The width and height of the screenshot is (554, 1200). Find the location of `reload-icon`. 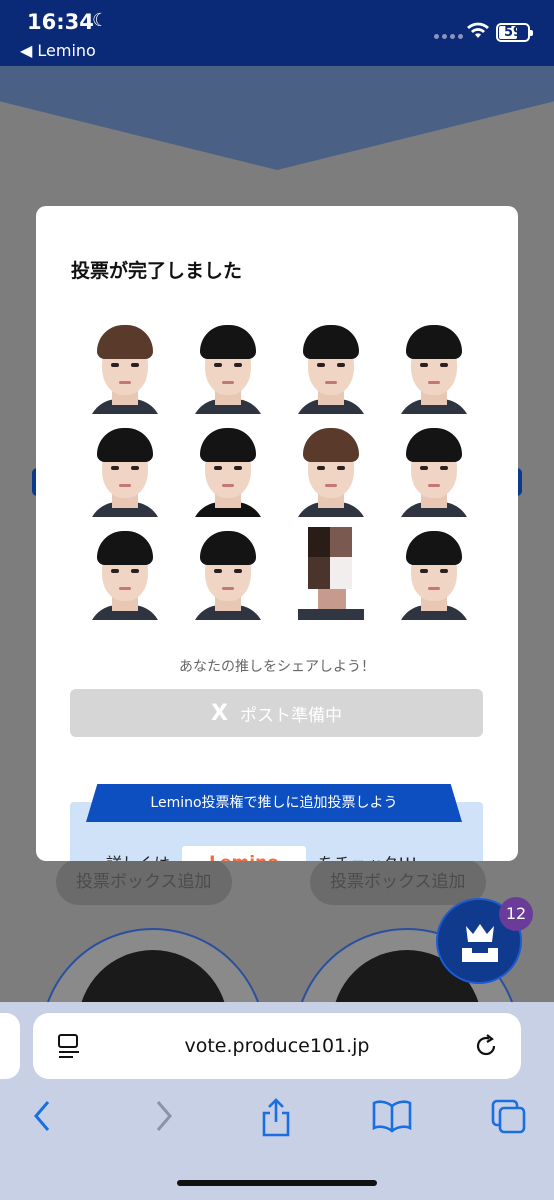

reload-icon is located at coordinates (486, 1046).